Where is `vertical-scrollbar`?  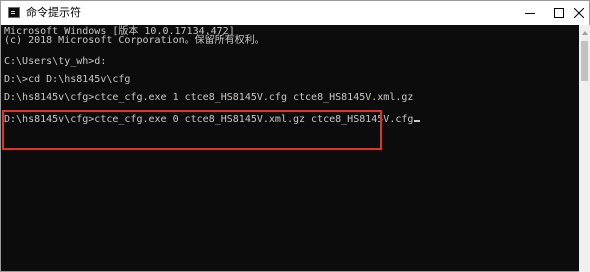 vertical-scrollbar is located at coordinates (584, 148).